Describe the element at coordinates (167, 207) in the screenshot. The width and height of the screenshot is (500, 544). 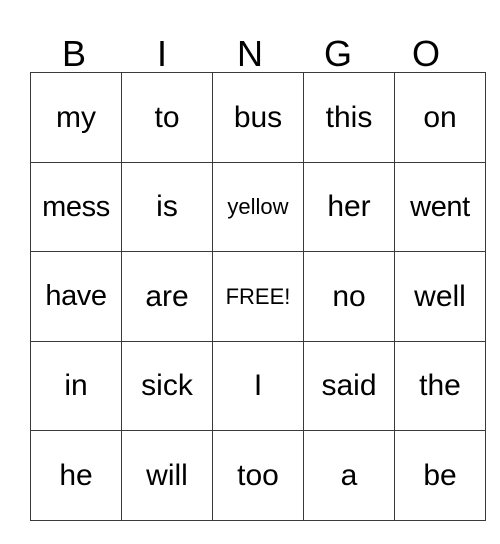
I see `bingo-cell: is` at that location.